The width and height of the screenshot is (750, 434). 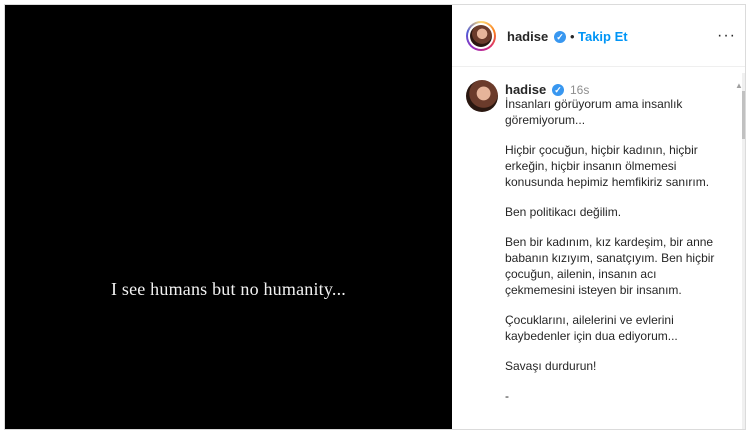 I want to click on caption-username: hadise, so click(x=525, y=89).